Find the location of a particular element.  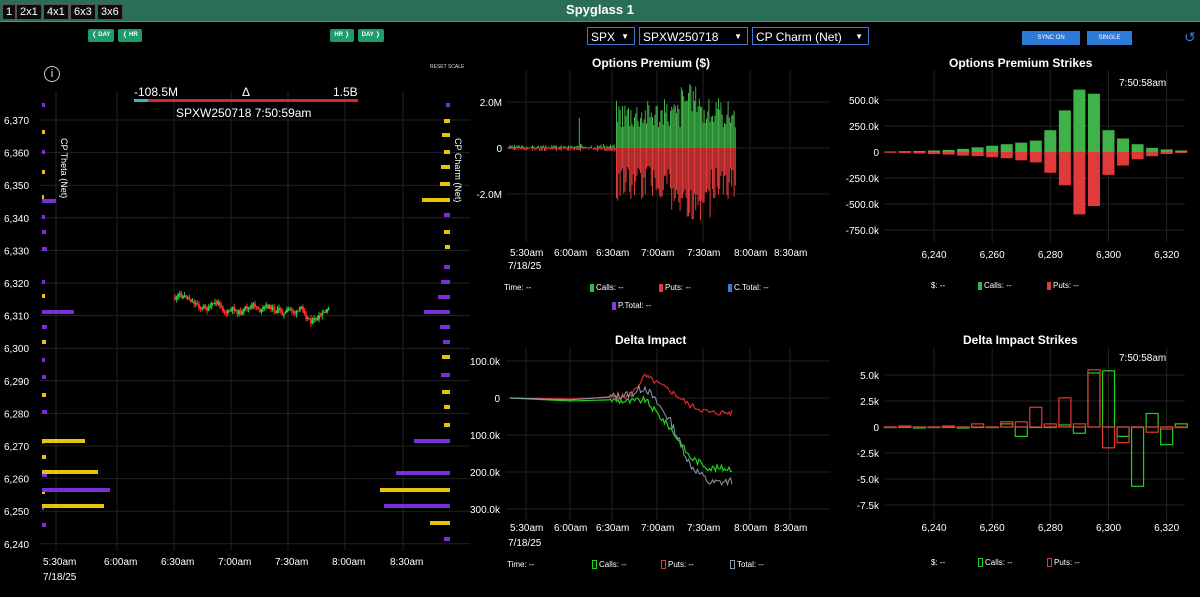

di-lines is located at coordinates (621, 430).